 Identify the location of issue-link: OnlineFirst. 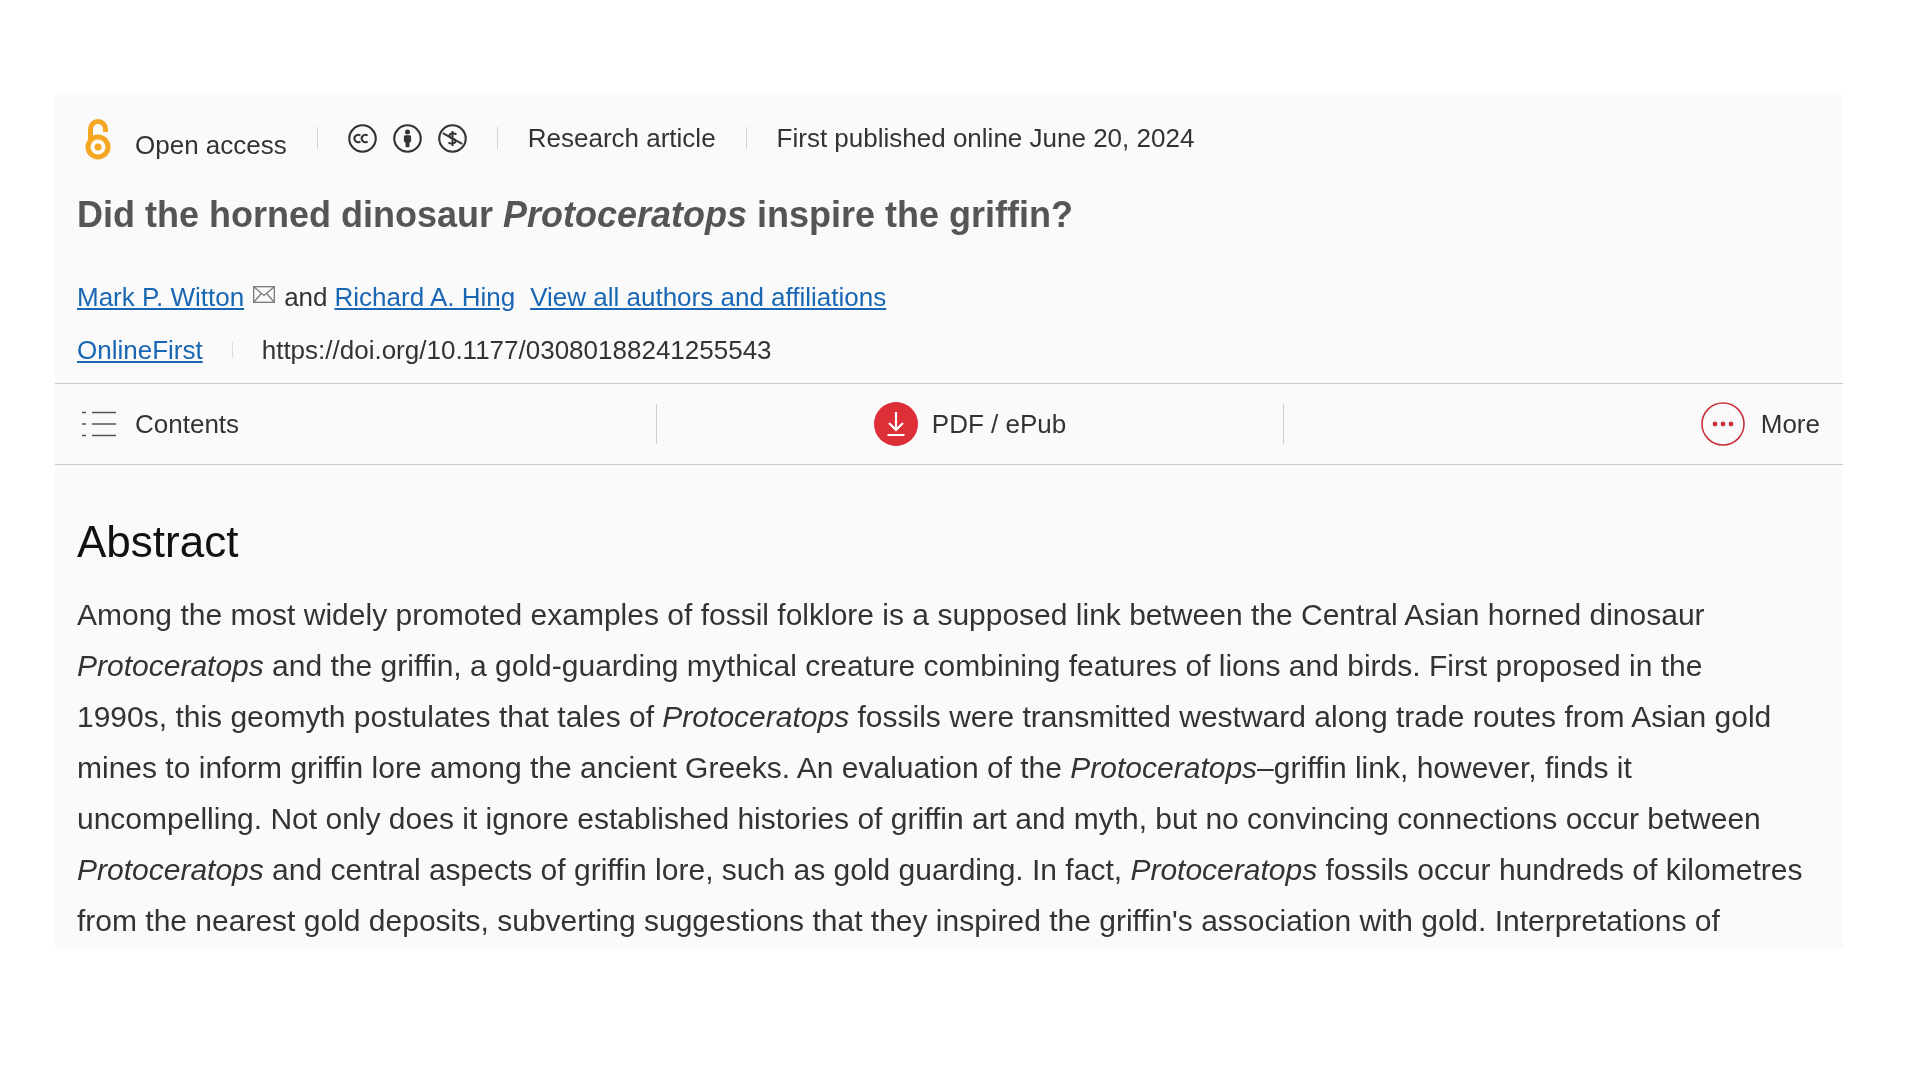
(140, 350).